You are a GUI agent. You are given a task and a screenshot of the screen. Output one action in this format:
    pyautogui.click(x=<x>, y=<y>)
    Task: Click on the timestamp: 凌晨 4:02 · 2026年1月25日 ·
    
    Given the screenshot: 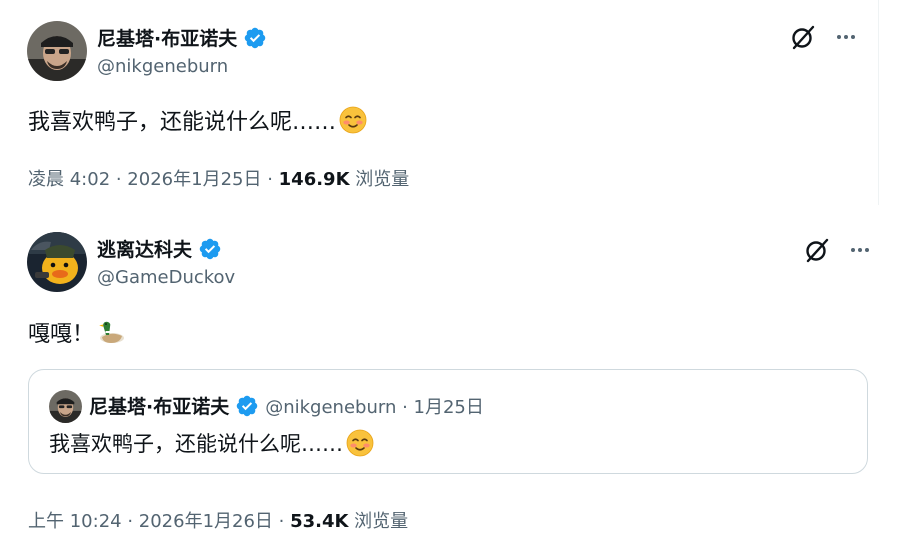 What is the action you would take?
    pyautogui.click(x=153, y=179)
    